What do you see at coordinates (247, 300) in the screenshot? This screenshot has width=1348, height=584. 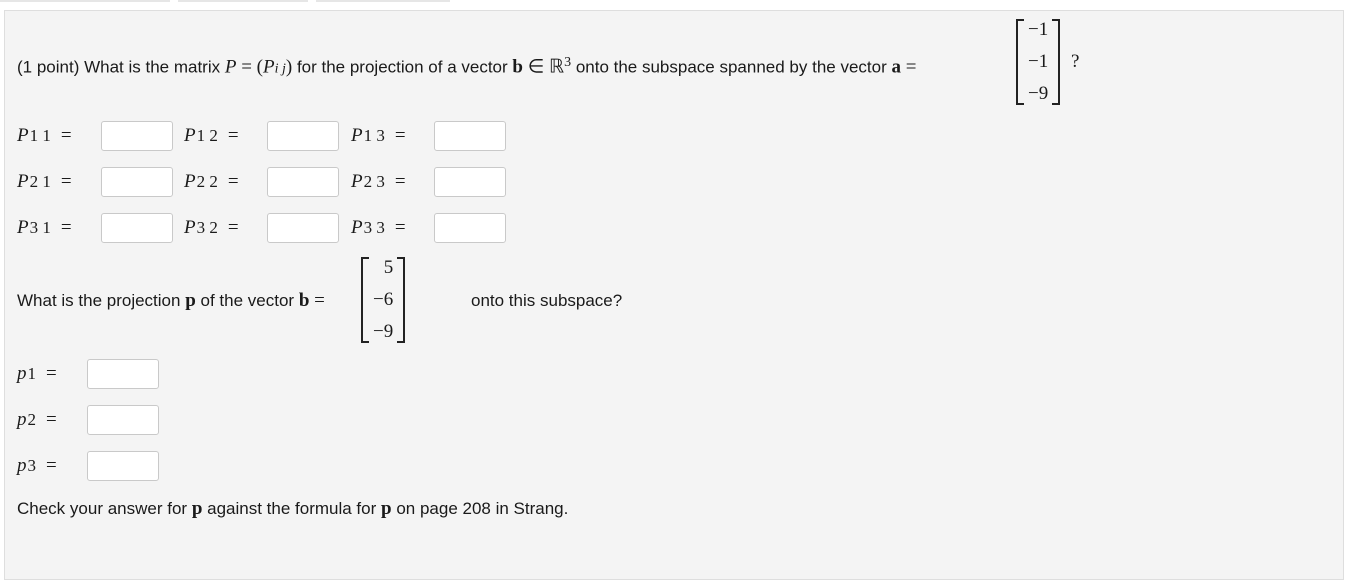 I see `question-2-mid: of the vector` at bounding box center [247, 300].